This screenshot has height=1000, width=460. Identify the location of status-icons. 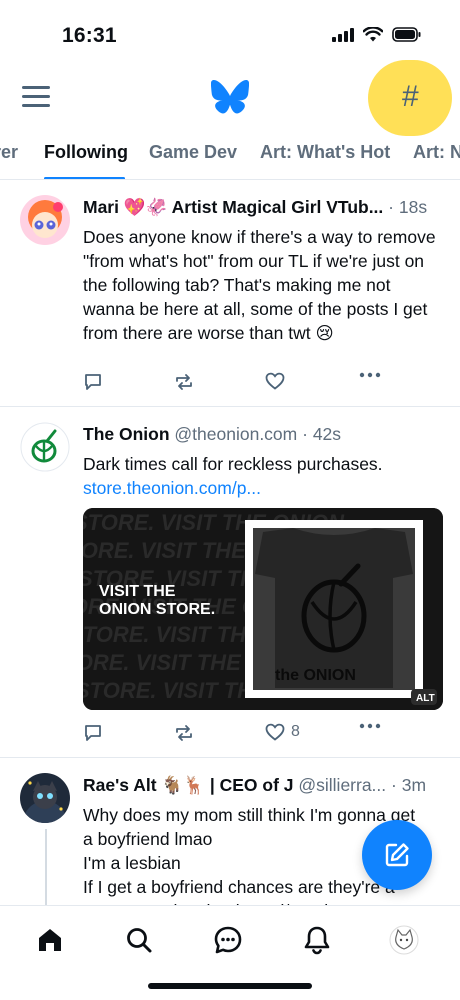
(377, 34).